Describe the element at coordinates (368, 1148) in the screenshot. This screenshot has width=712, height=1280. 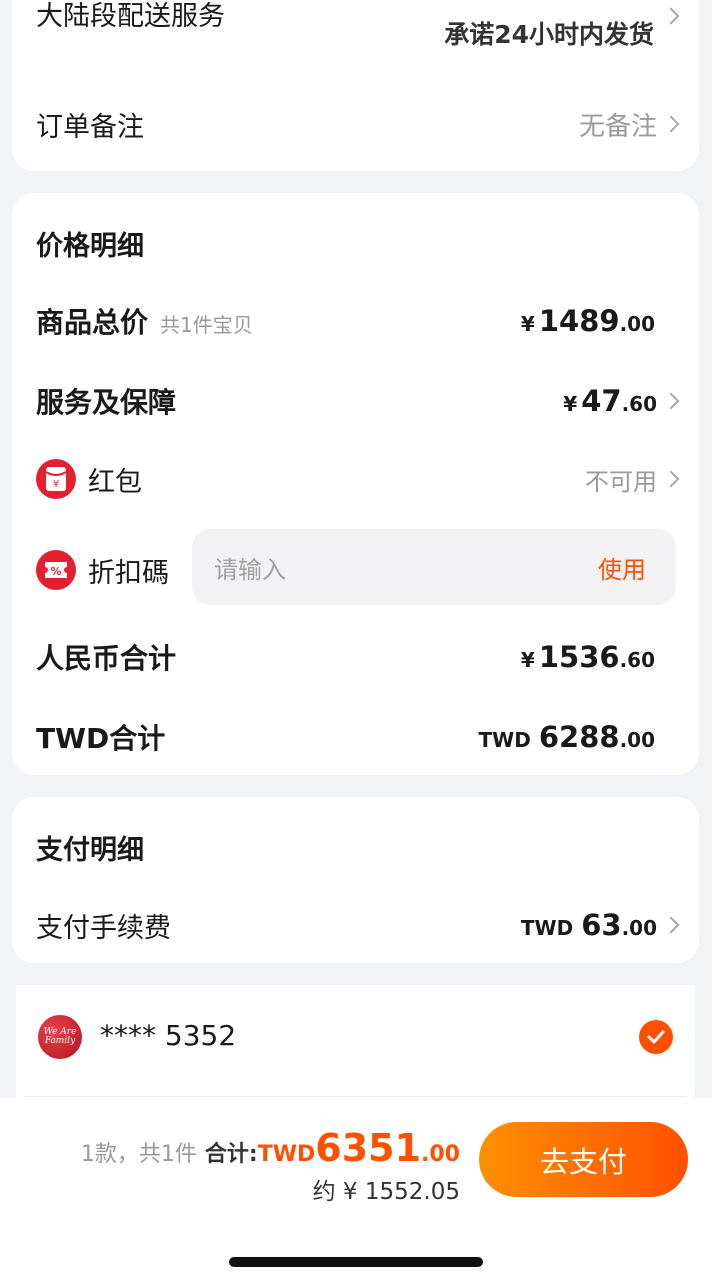
I see `total-amount: 6351` at that location.